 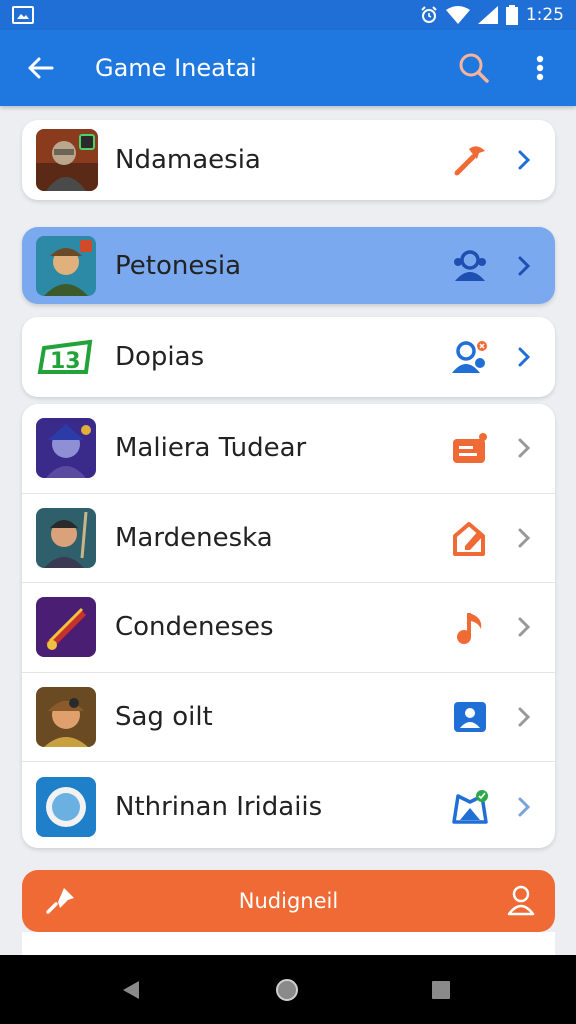 I want to click on list-item: Sag oilt, so click(x=288, y=717).